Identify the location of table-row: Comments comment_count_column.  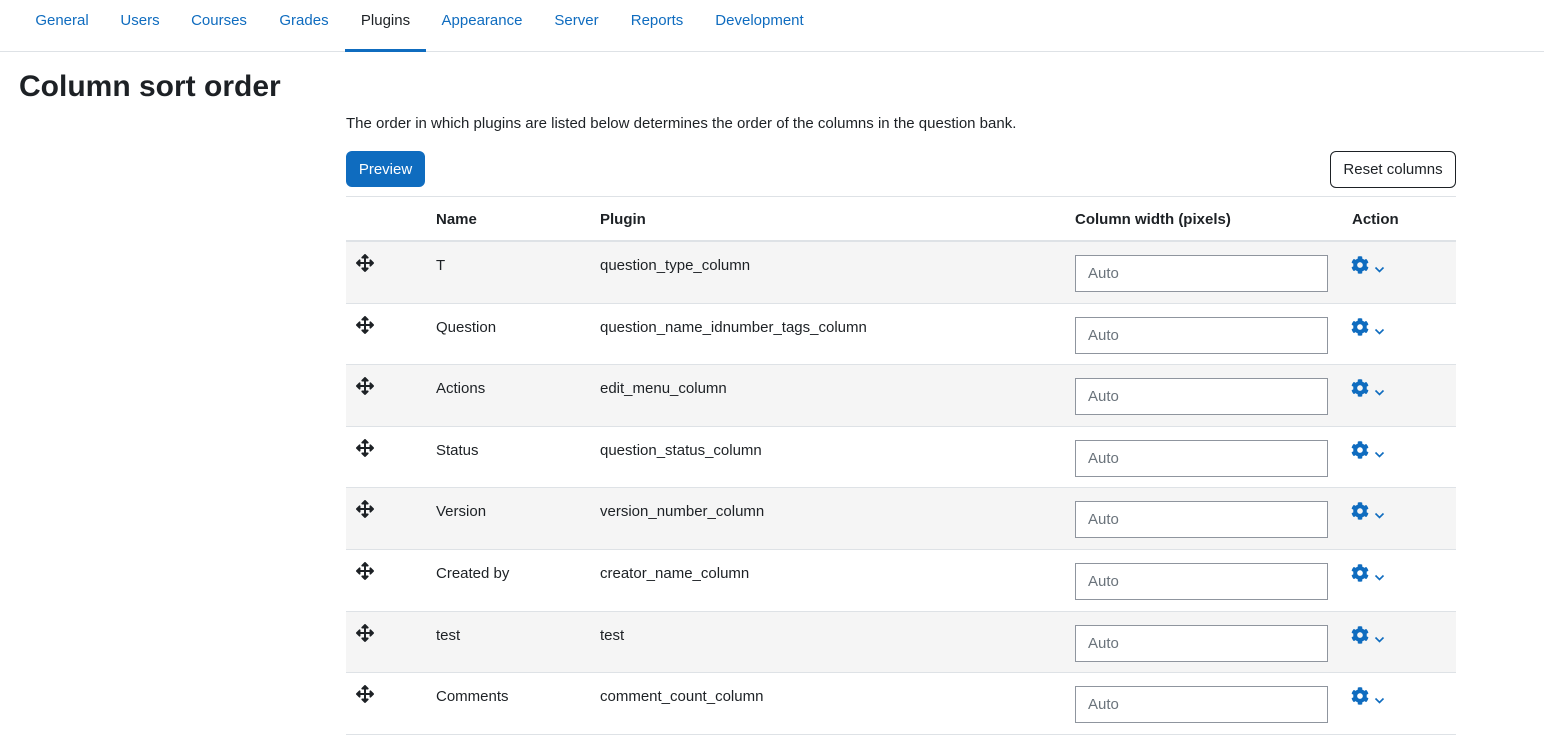
(901, 704).